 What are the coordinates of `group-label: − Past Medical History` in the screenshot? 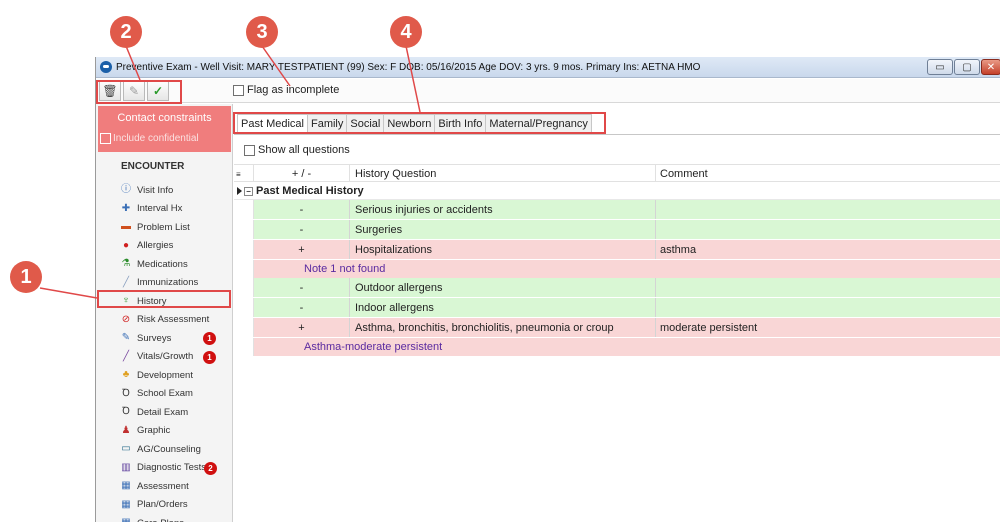 It's located at (304, 191).